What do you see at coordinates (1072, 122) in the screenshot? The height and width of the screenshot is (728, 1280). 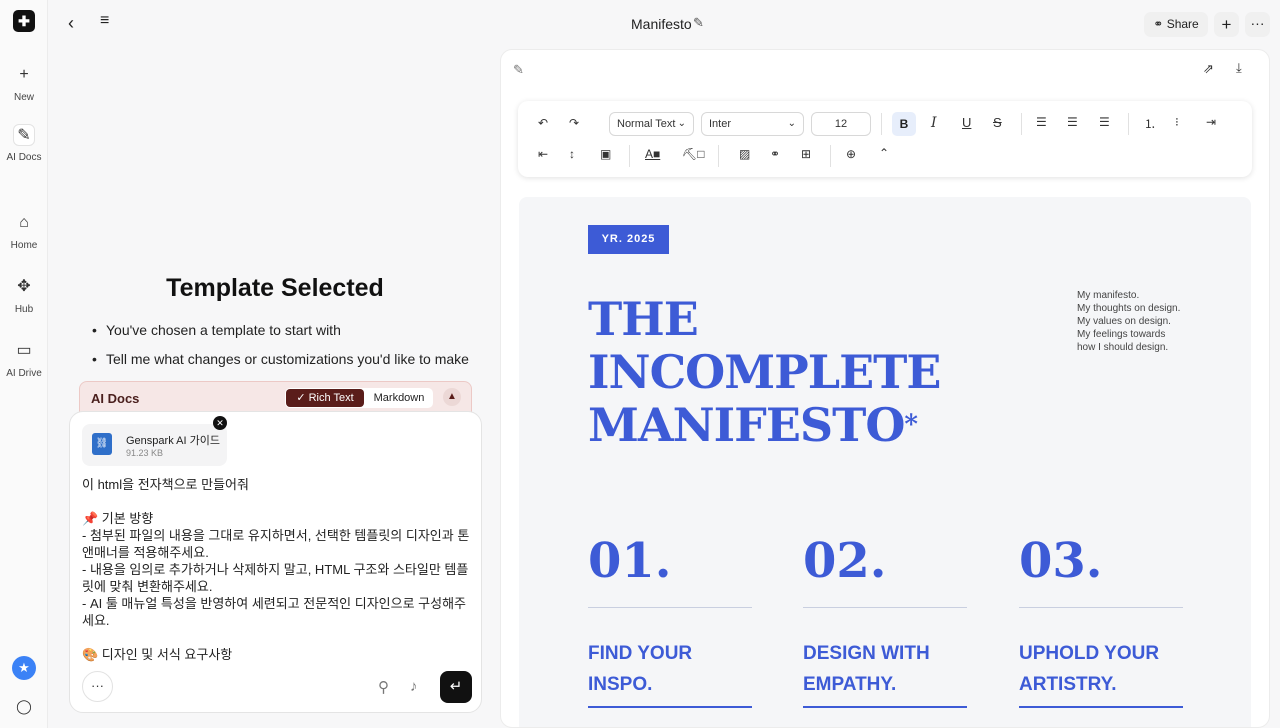 I see `align-center-icon: ☰` at bounding box center [1072, 122].